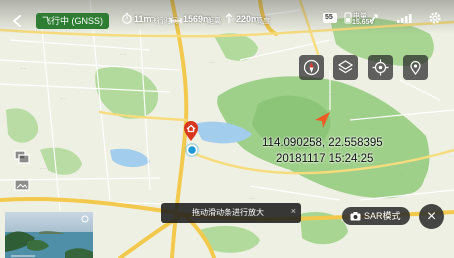  Describe the element at coordinates (355, 216) in the screenshot. I see `camera-icon` at that location.